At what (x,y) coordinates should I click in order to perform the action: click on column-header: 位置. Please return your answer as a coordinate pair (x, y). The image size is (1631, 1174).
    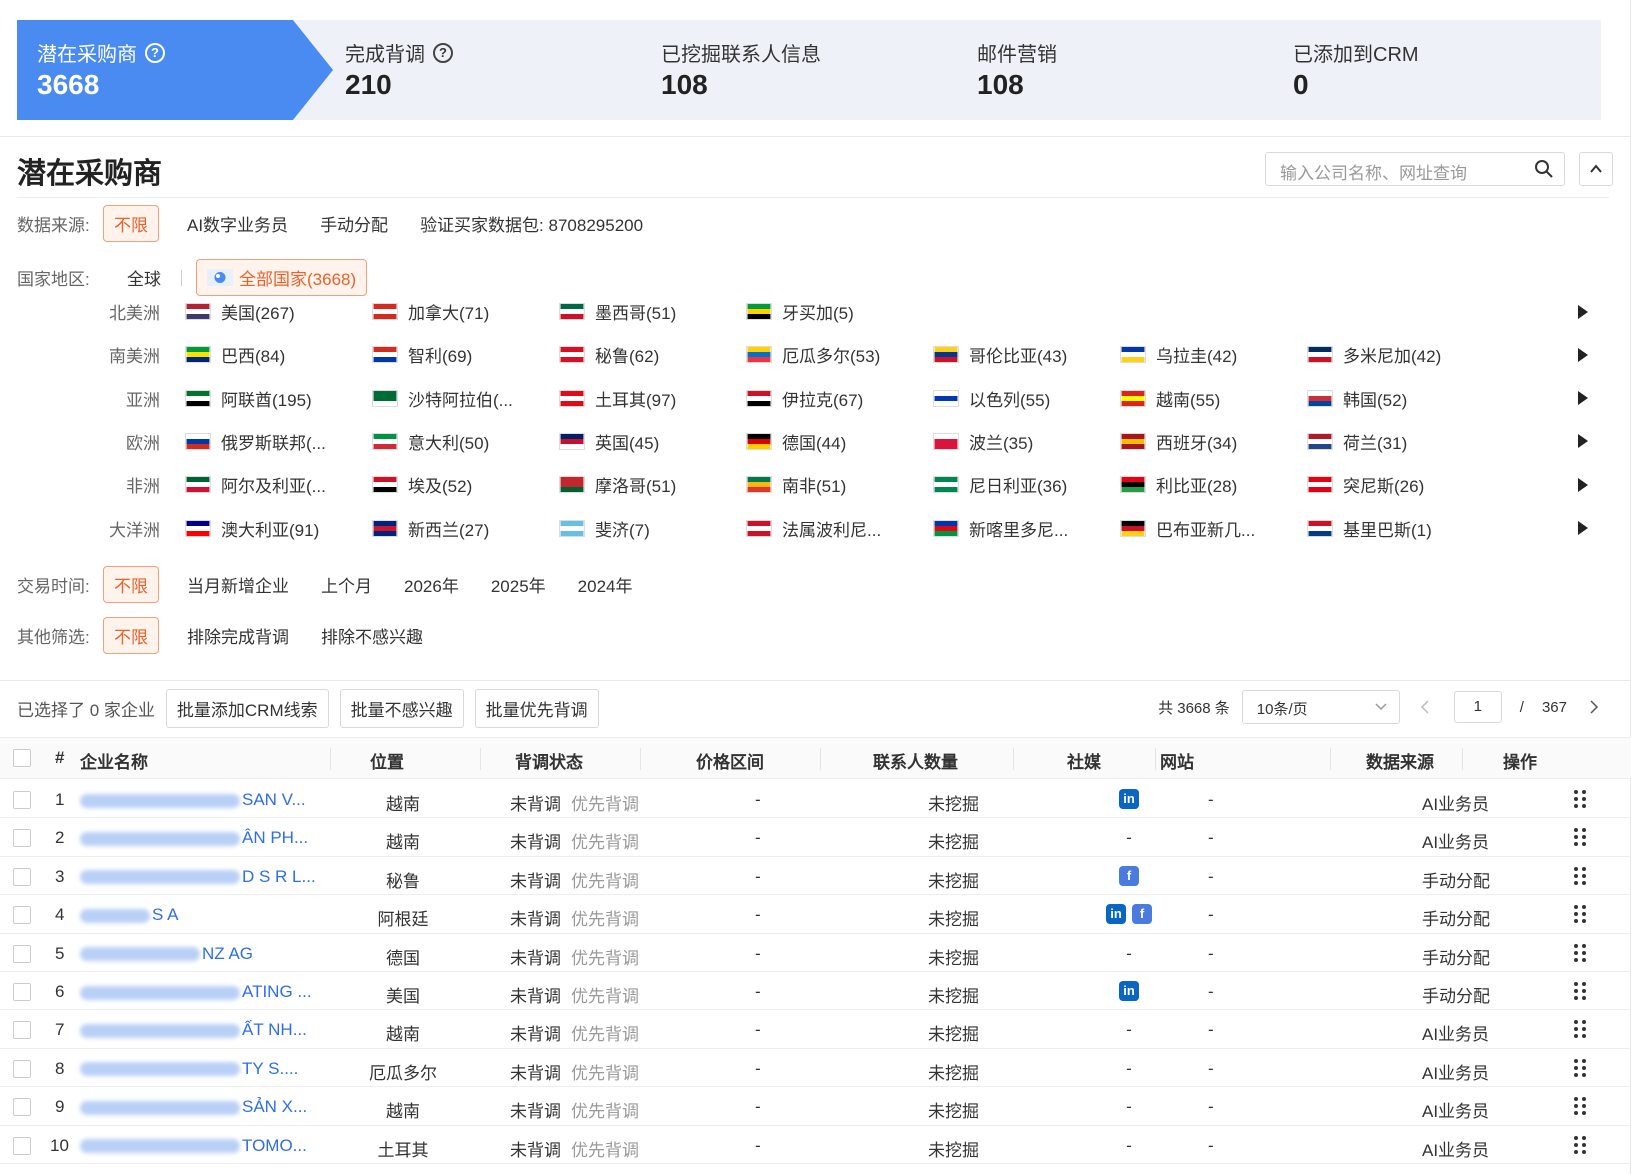
    Looking at the image, I should click on (387, 760).